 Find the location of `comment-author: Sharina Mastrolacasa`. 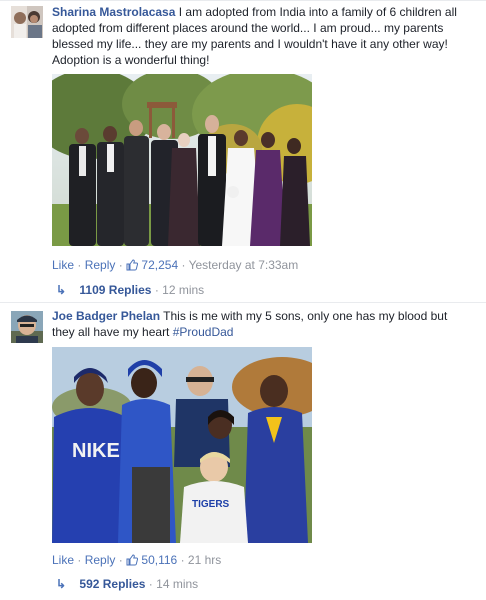

comment-author: Sharina Mastrolacasa is located at coordinates (113, 12).